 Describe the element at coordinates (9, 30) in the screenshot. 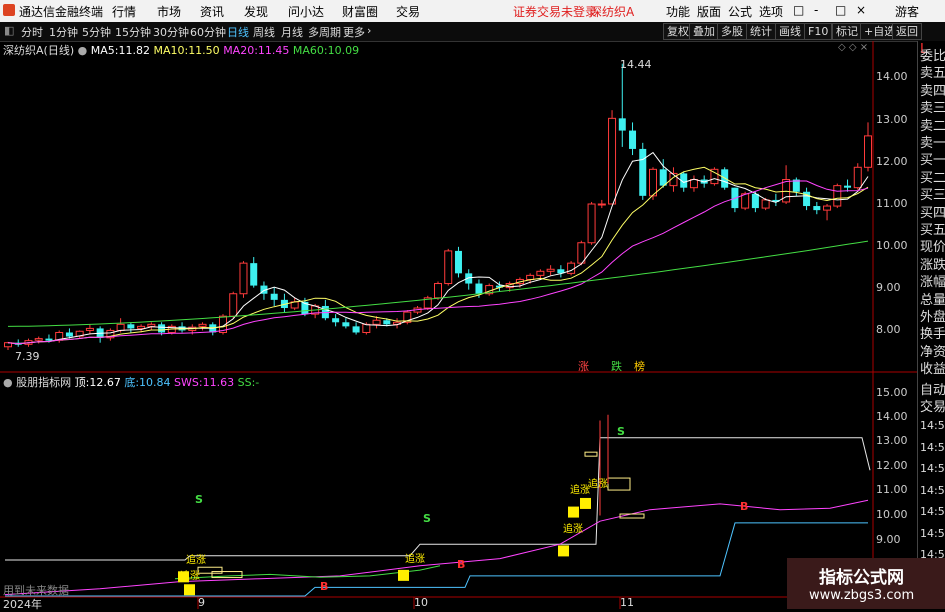

I see `toolbar-grip-icon: ◧` at that location.